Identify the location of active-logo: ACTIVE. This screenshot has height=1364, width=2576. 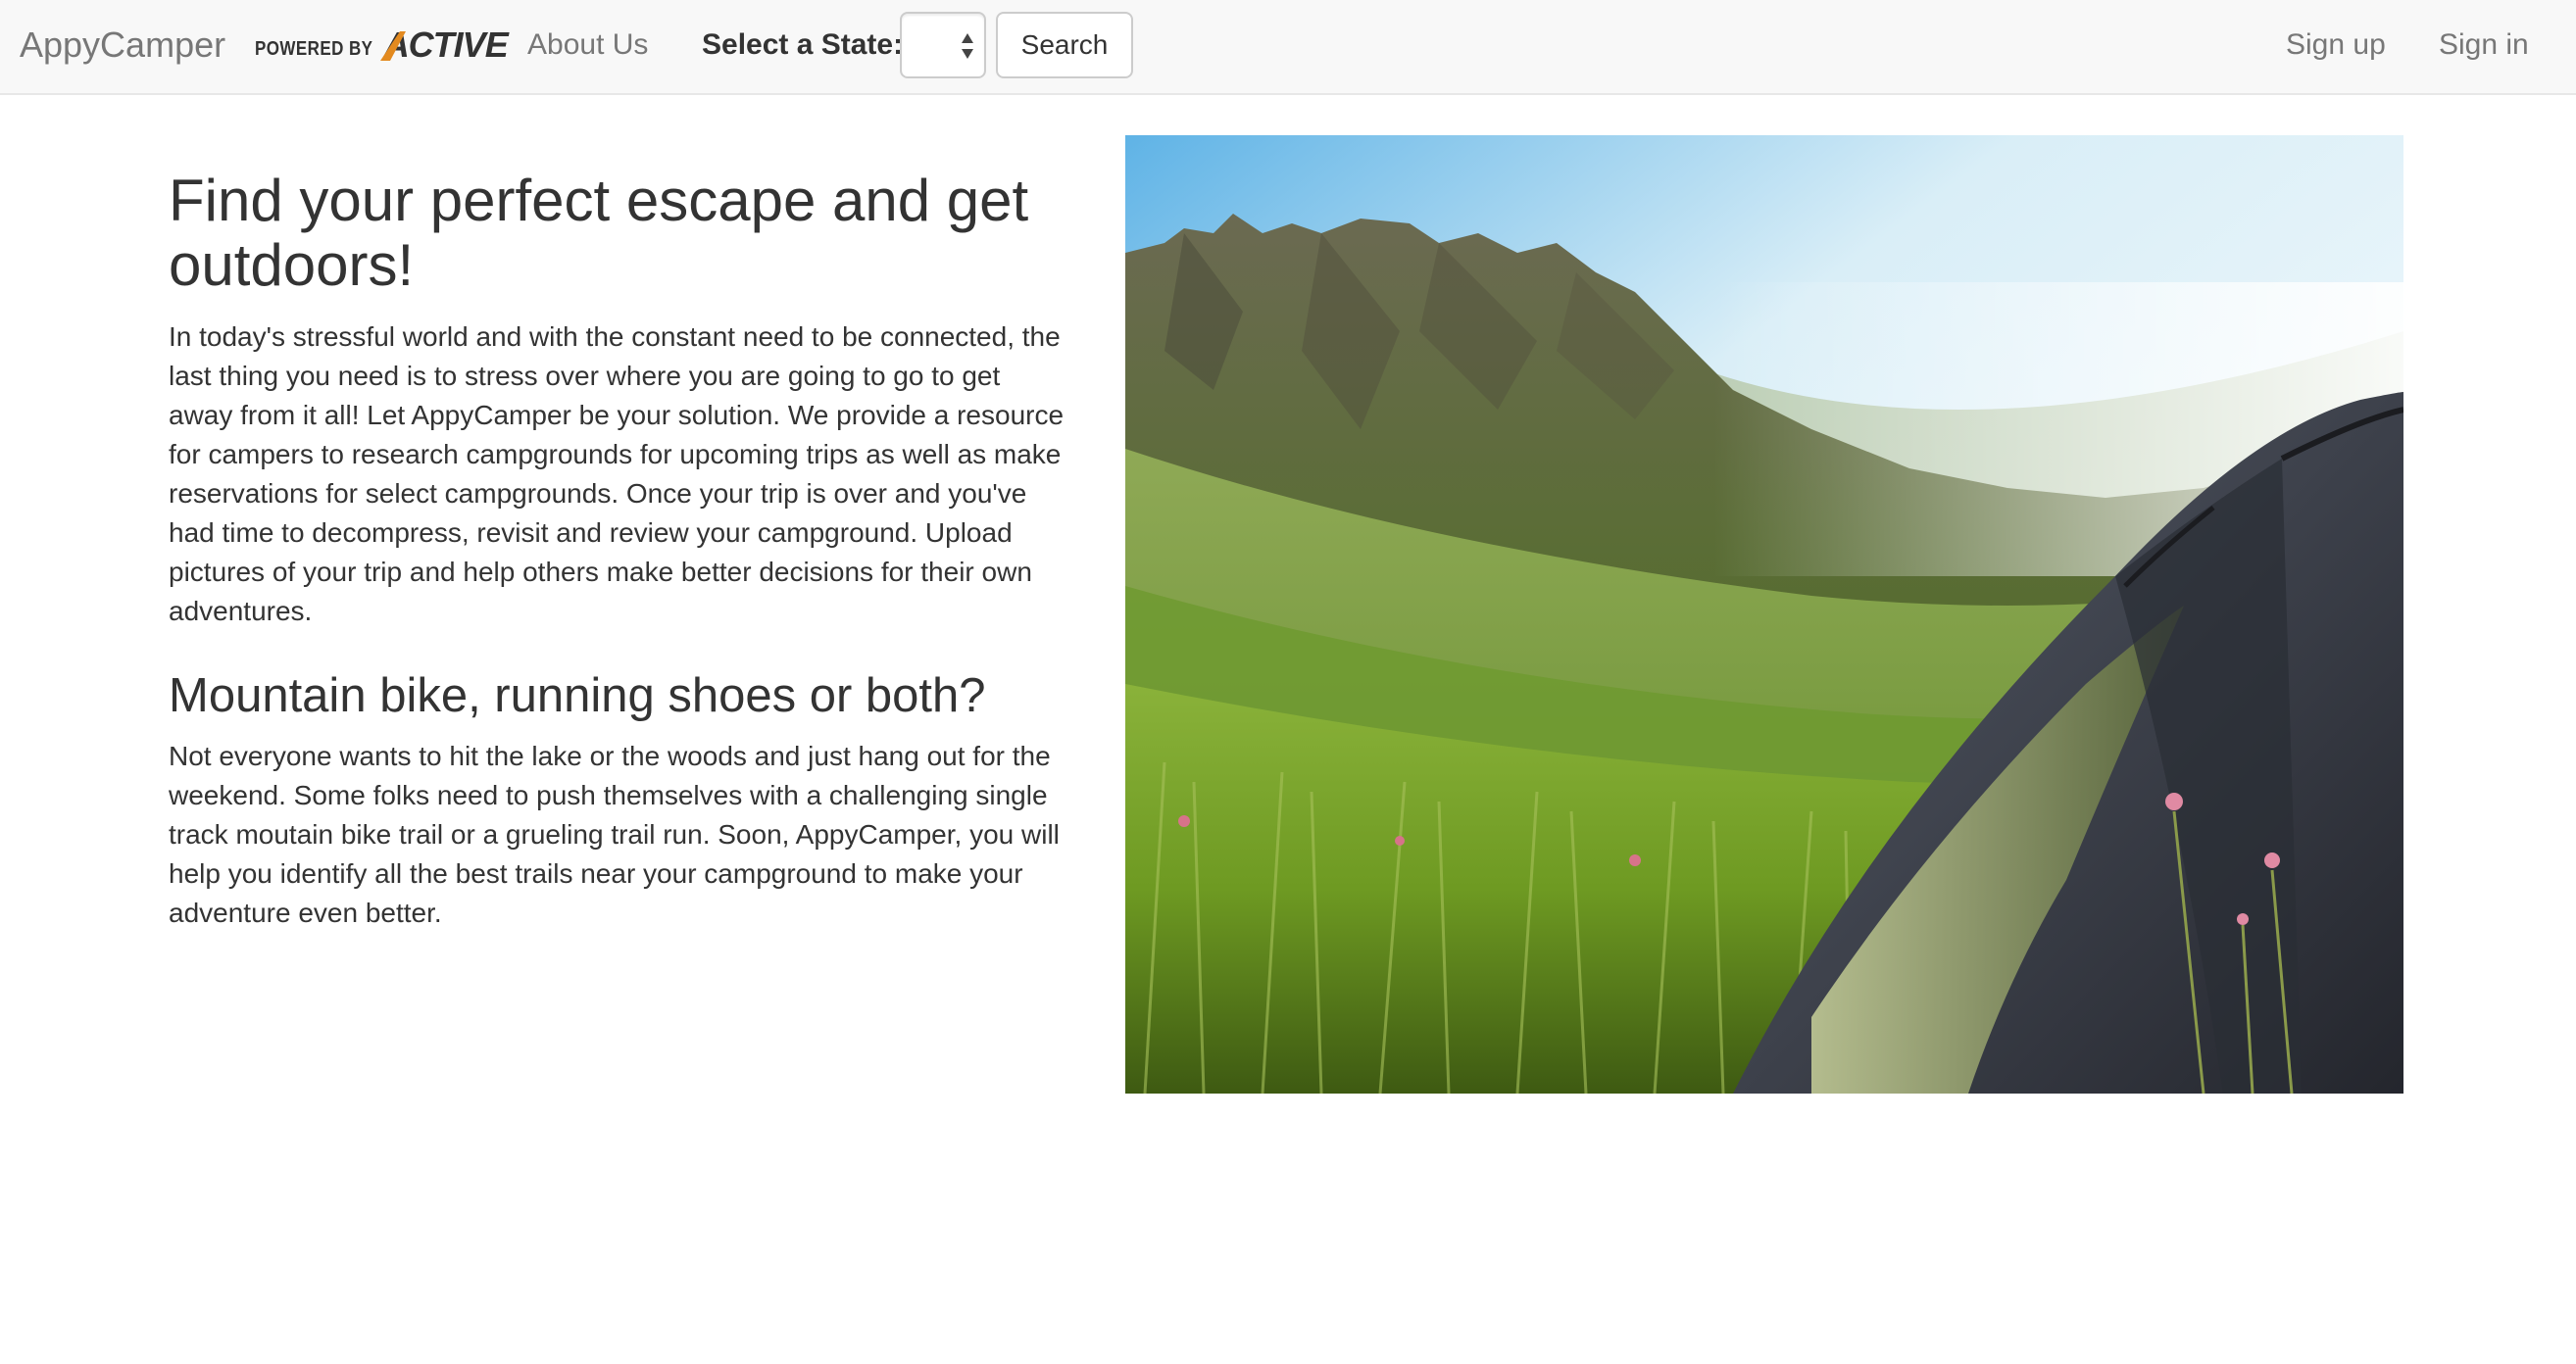
(444, 45).